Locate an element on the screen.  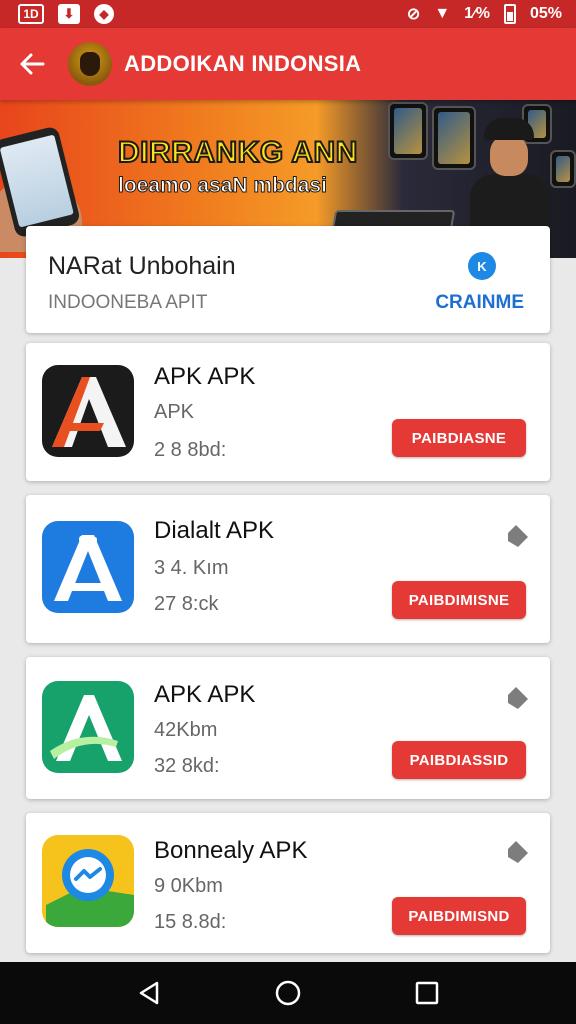
nav-back-icon is located at coordinates (149, 993).